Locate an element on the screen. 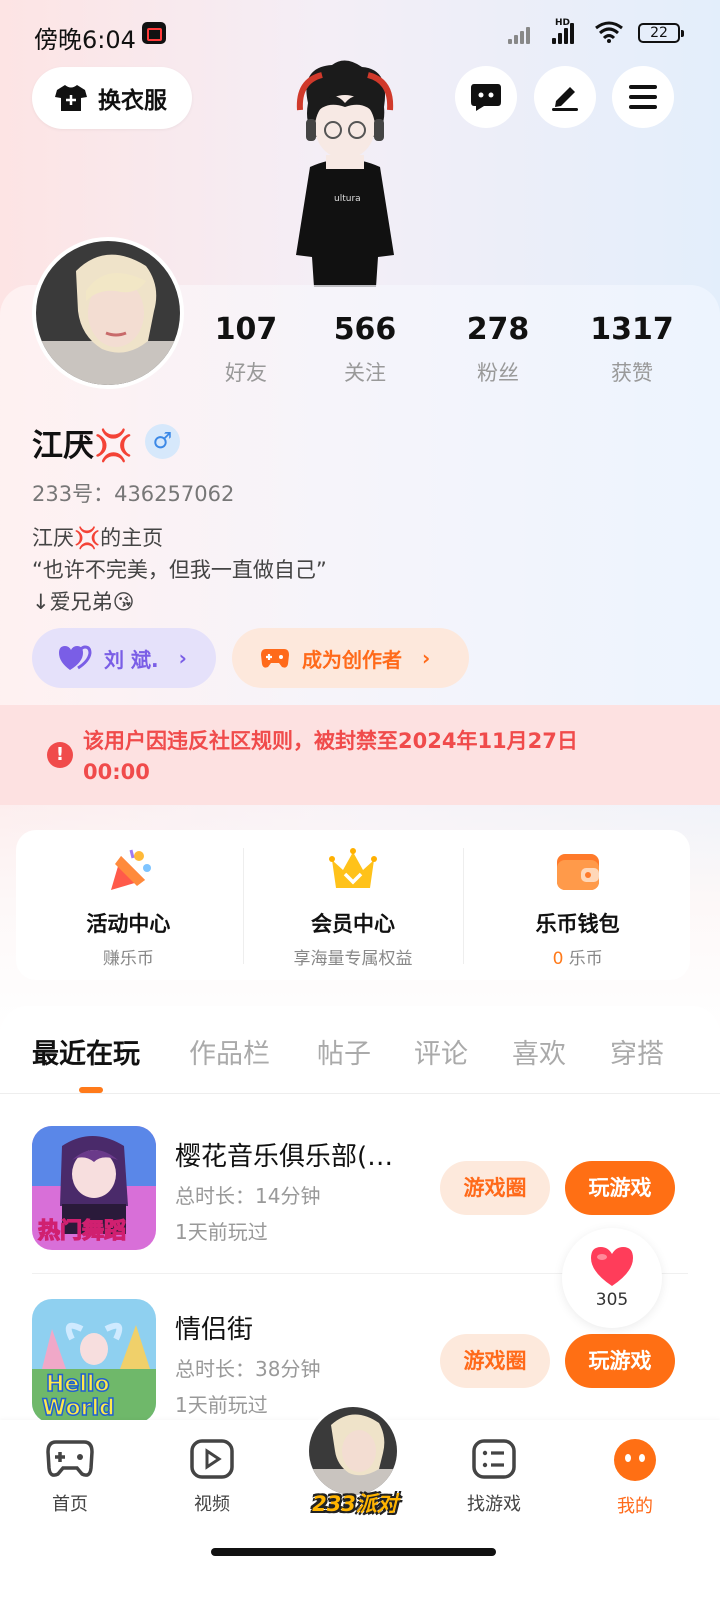 This screenshot has width=720, height=1600. edit-profile-button is located at coordinates (565, 97).